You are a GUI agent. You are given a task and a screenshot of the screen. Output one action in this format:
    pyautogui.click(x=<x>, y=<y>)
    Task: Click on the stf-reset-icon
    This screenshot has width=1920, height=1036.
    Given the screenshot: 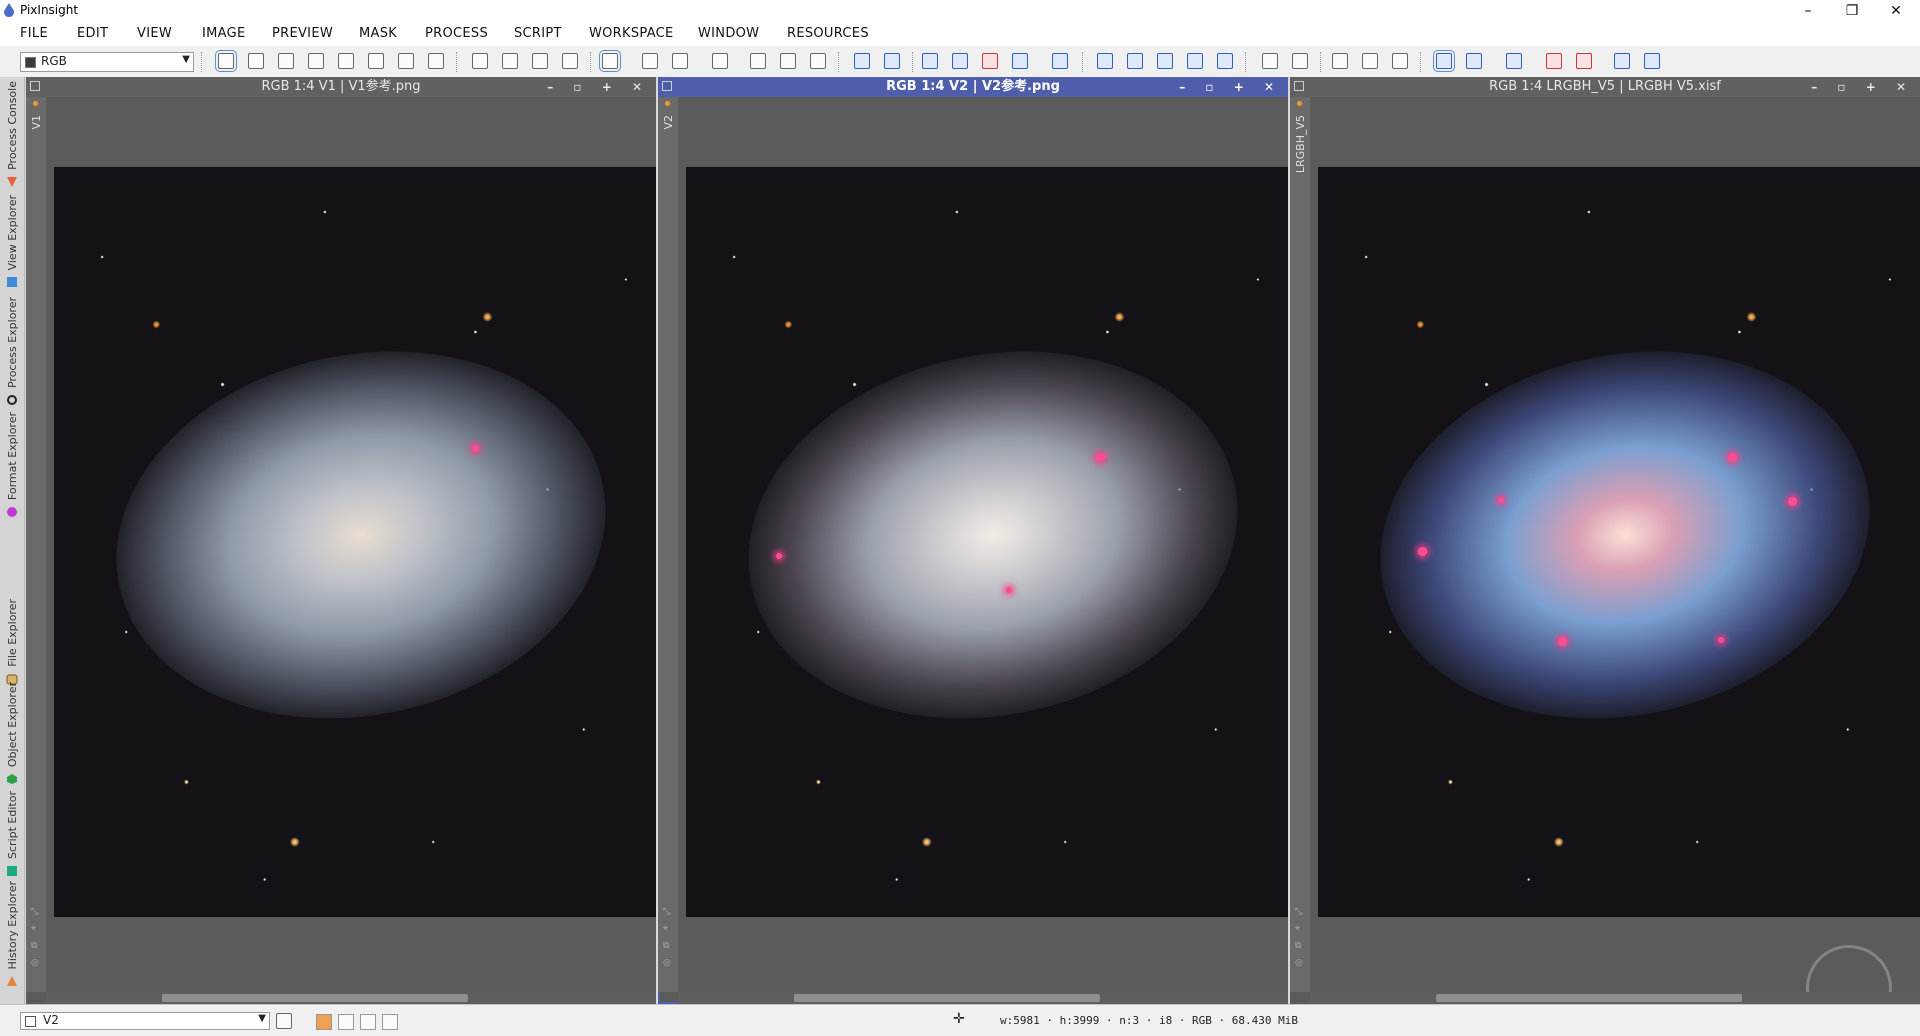 What is the action you would take?
    pyautogui.click(x=960, y=61)
    